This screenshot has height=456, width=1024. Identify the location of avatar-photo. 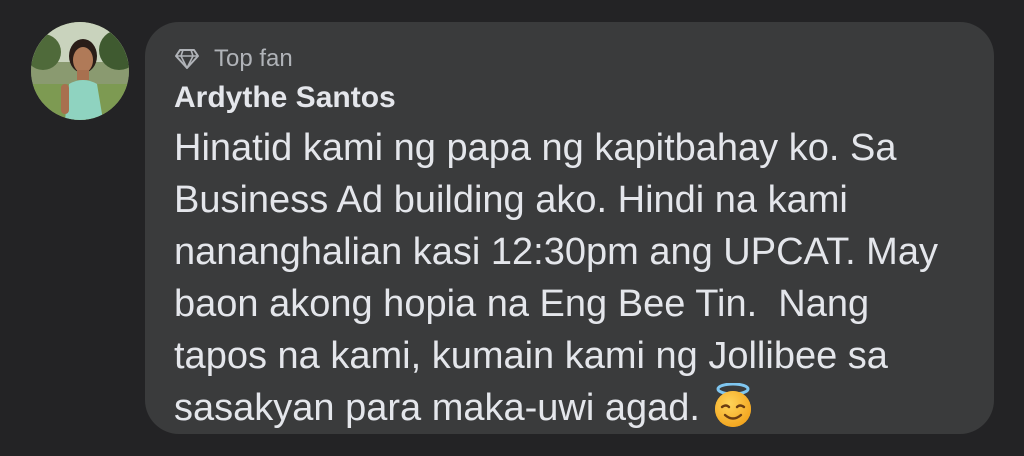
(80, 71).